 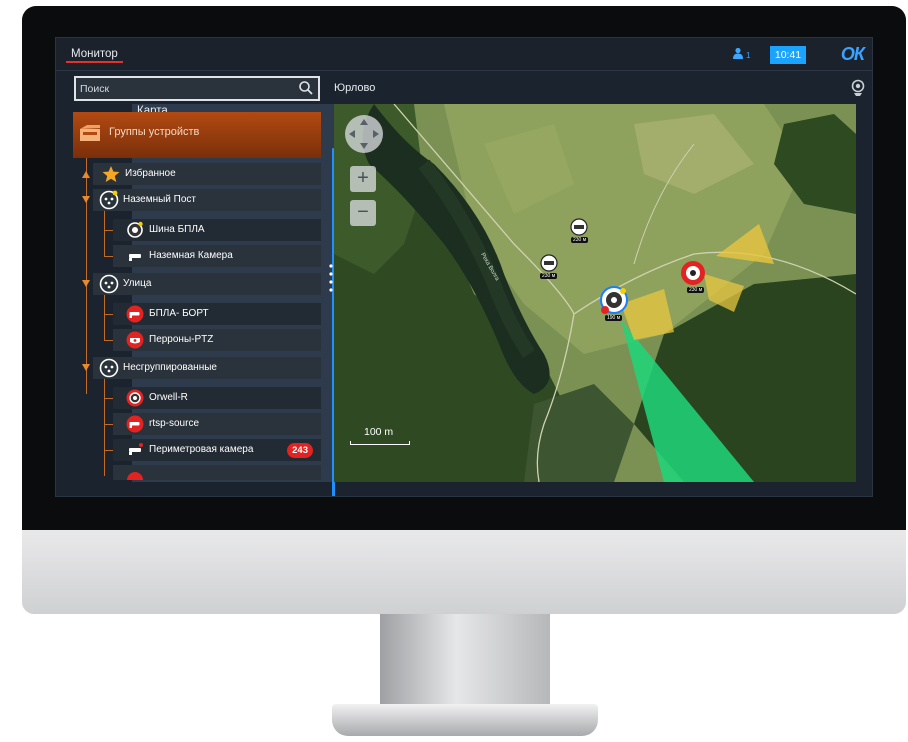 I want to click on layers-icon, so click(x=858, y=88).